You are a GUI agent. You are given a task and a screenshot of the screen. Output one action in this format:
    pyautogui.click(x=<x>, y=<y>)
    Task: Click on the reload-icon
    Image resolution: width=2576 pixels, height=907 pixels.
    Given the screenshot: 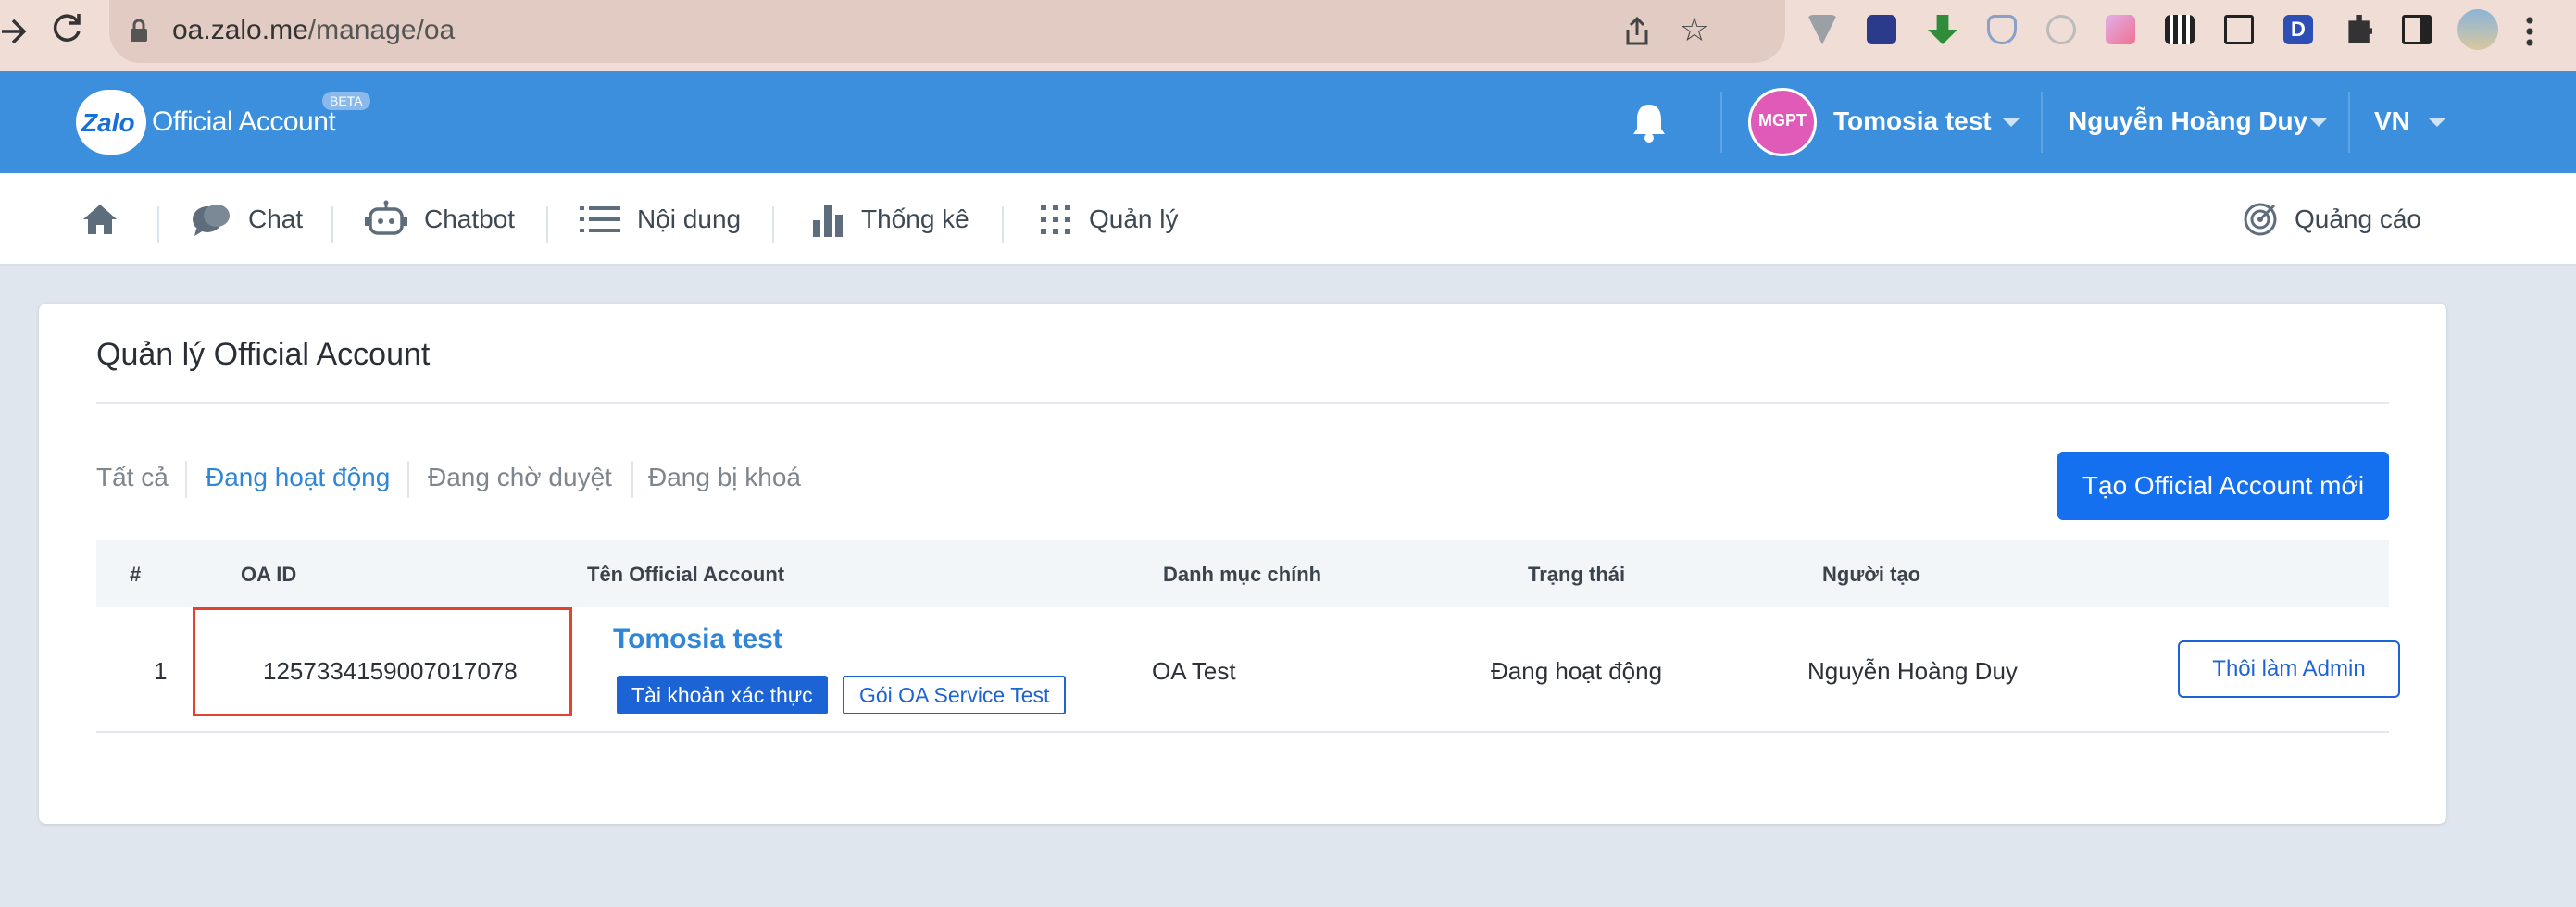 What is the action you would take?
    pyautogui.click(x=68, y=30)
    